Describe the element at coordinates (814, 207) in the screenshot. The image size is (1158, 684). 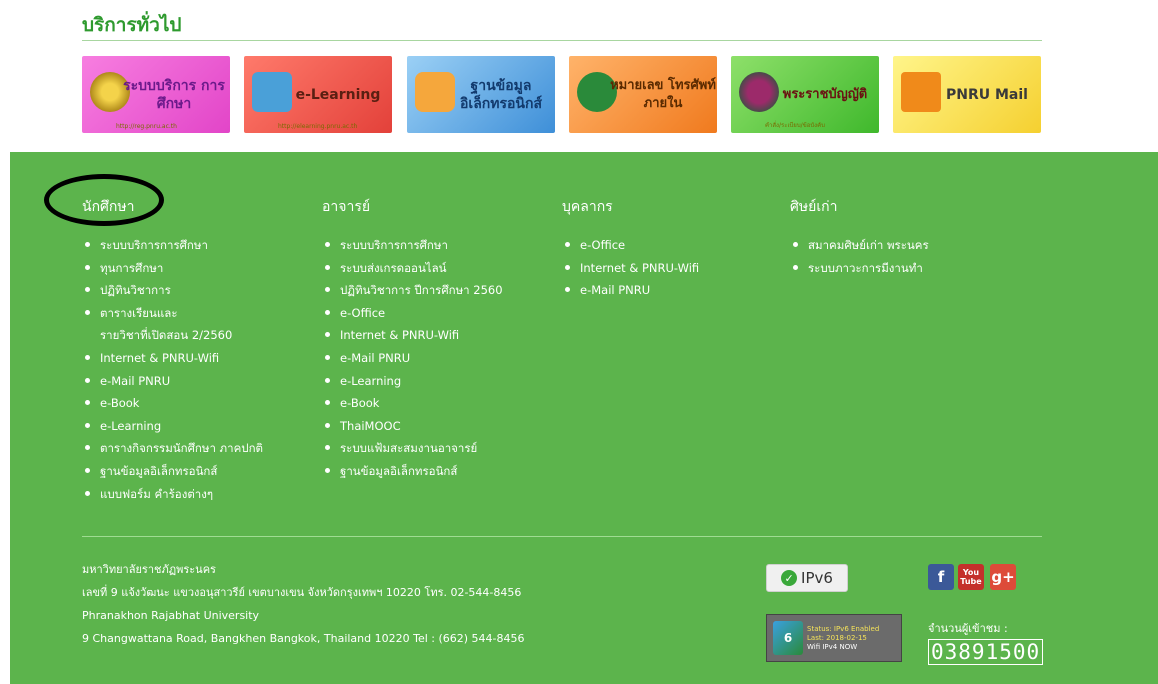
I see `column-heading: ศิษย์เก่า` at that location.